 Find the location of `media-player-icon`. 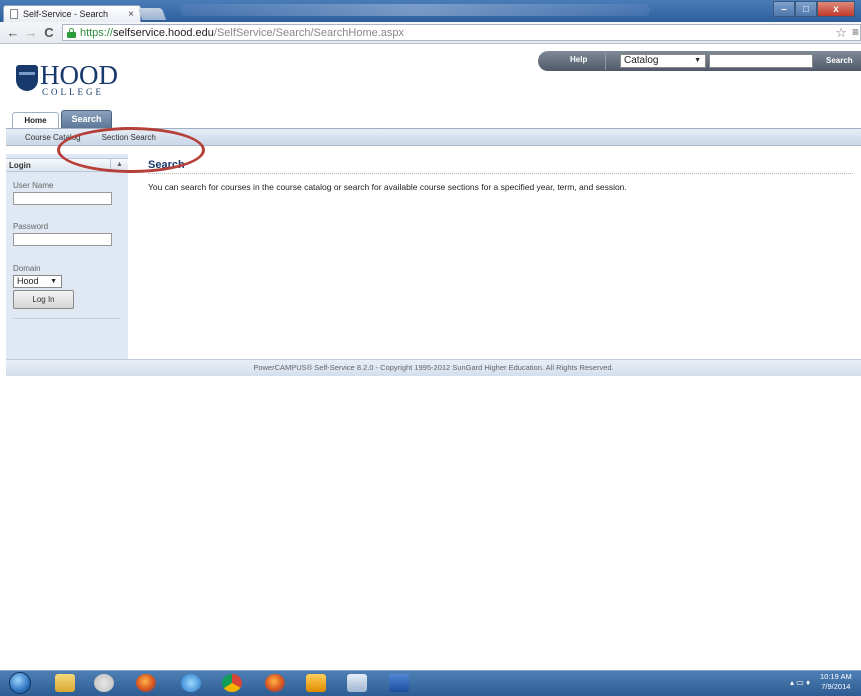

media-player-icon is located at coordinates (104, 683).